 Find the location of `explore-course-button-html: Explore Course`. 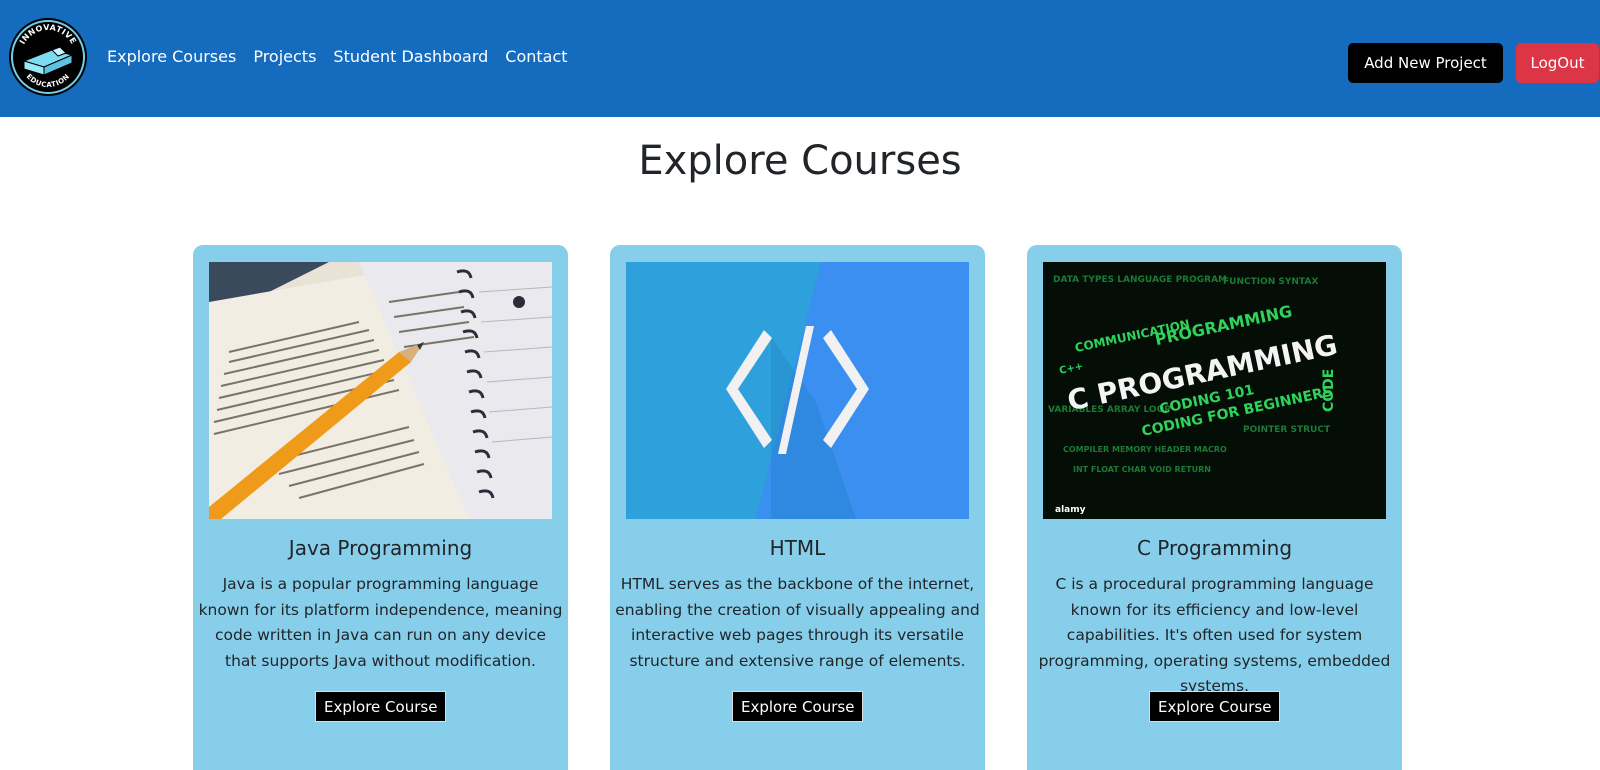

explore-course-button-html: Explore Course is located at coordinates (797, 706).